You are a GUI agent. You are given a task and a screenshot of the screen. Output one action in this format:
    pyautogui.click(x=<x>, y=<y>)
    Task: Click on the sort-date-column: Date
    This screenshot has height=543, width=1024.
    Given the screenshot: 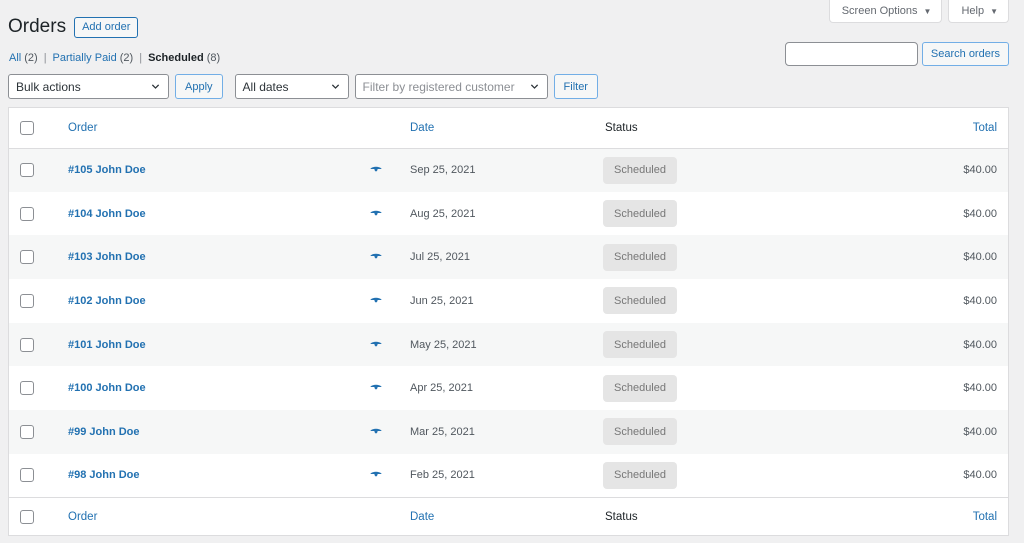 What is the action you would take?
    pyautogui.click(x=422, y=128)
    